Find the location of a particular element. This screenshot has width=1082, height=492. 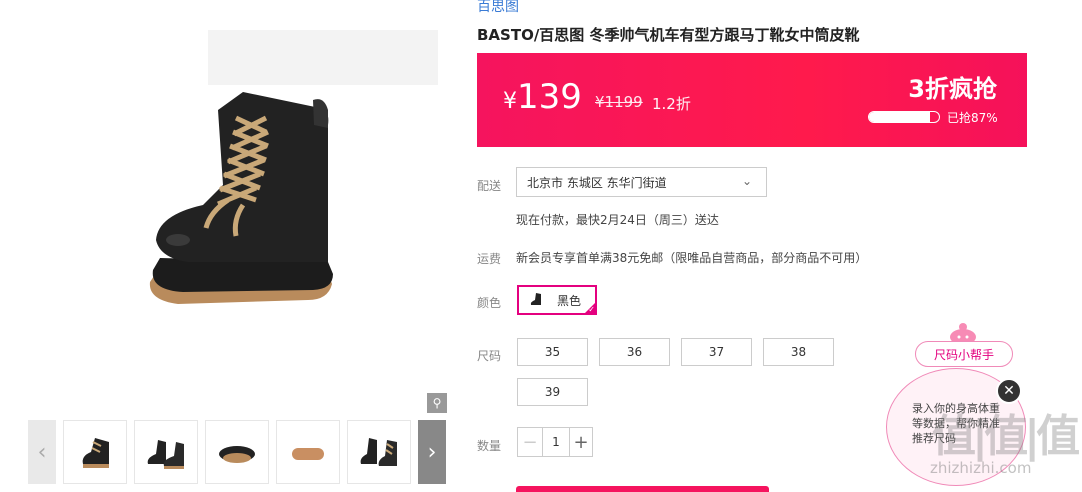

price-banner: ¥139 ¥1199 1.2折 3折疯抢 已抢87% is located at coordinates (752, 100).